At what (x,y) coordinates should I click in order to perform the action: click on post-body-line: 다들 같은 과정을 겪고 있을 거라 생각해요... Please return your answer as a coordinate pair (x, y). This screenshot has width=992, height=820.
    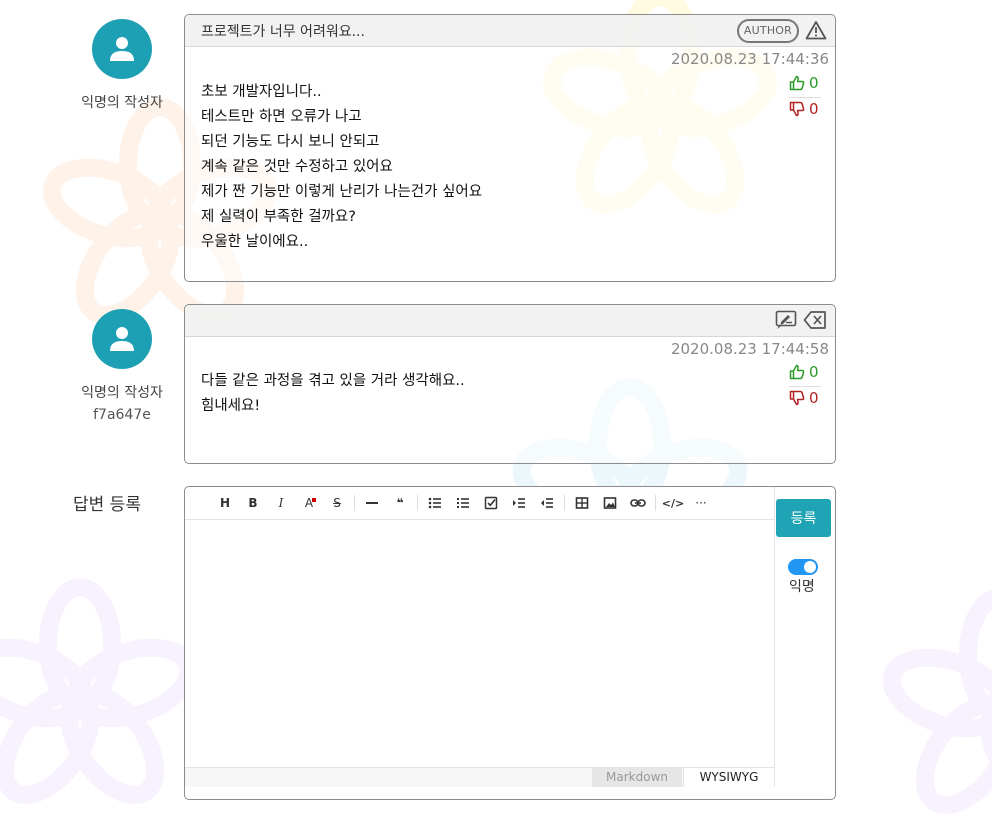
    Looking at the image, I should click on (333, 381).